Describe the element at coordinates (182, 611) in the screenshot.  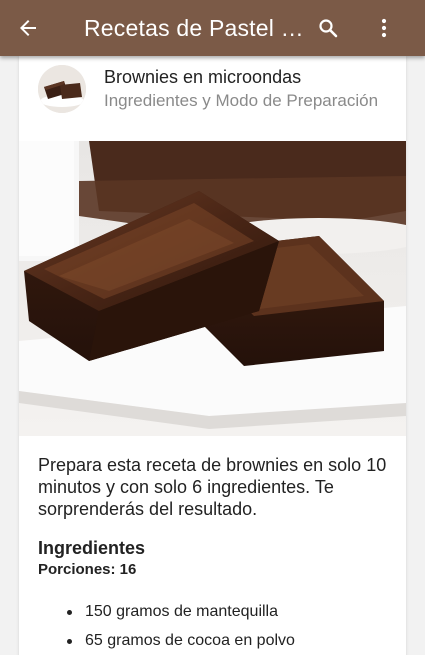
I see `ingredient-text: 150 gramos de mantequilla` at that location.